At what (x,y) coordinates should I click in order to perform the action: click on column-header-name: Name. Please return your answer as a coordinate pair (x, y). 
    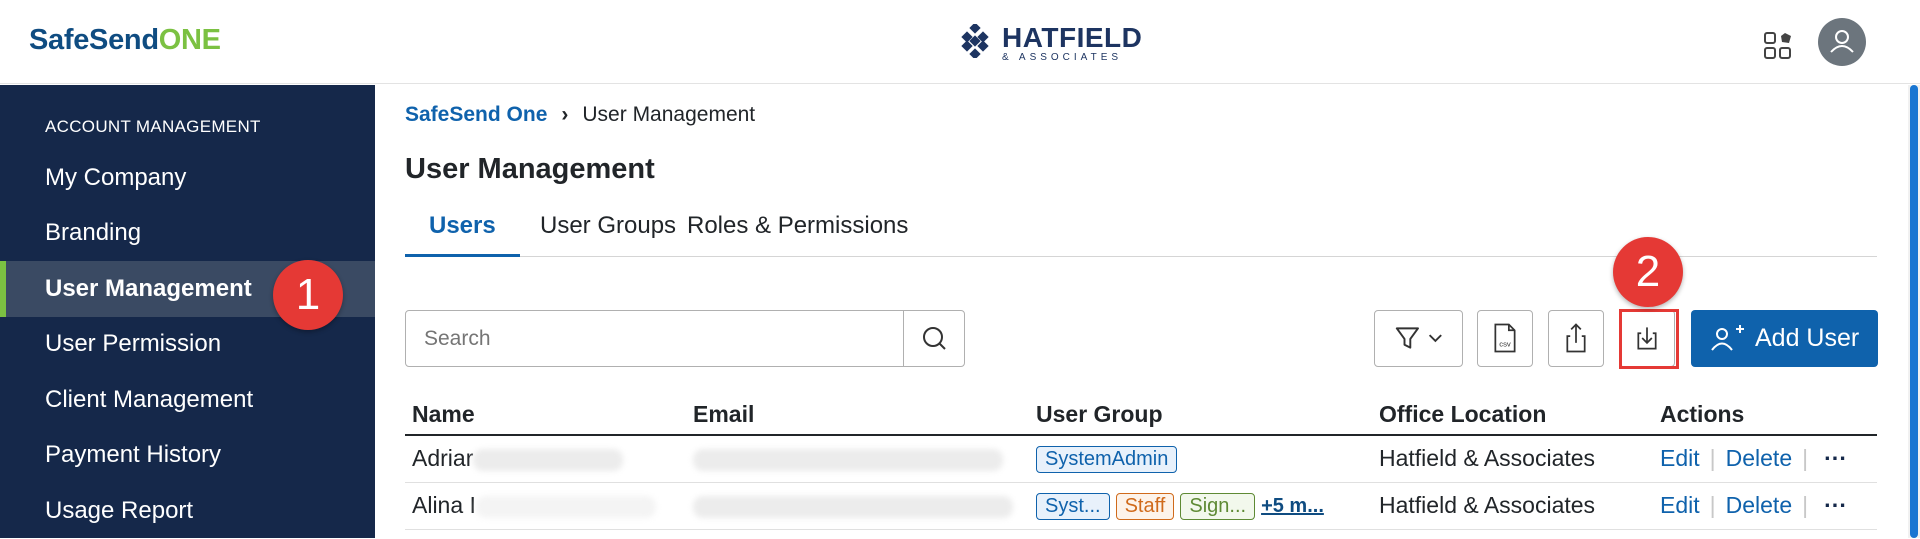
    Looking at the image, I should click on (545, 415).